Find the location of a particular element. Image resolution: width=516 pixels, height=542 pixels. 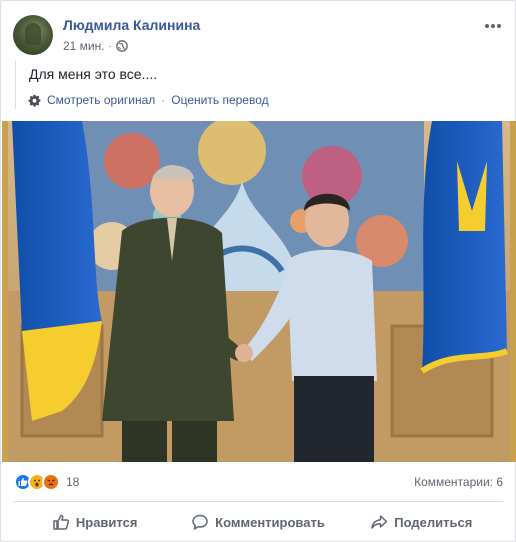

rate-translation-link: Оценить перевод is located at coordinates (219, 100).